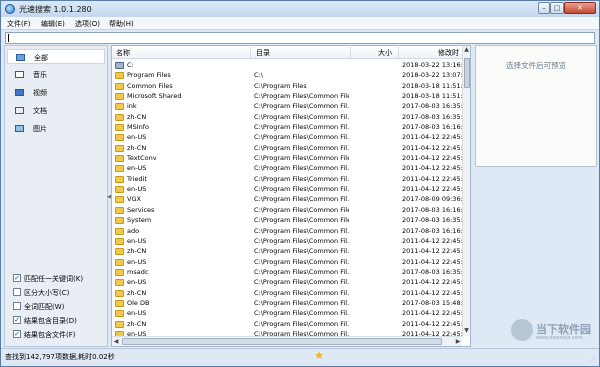 The width and height of the screenshot is (600, 367). What do you see at coordinates (287, 75) in the screenshot?
I see `table-row: Program Files C:\ 2018-03-22 13:07:` at bounding box center [287, 75].